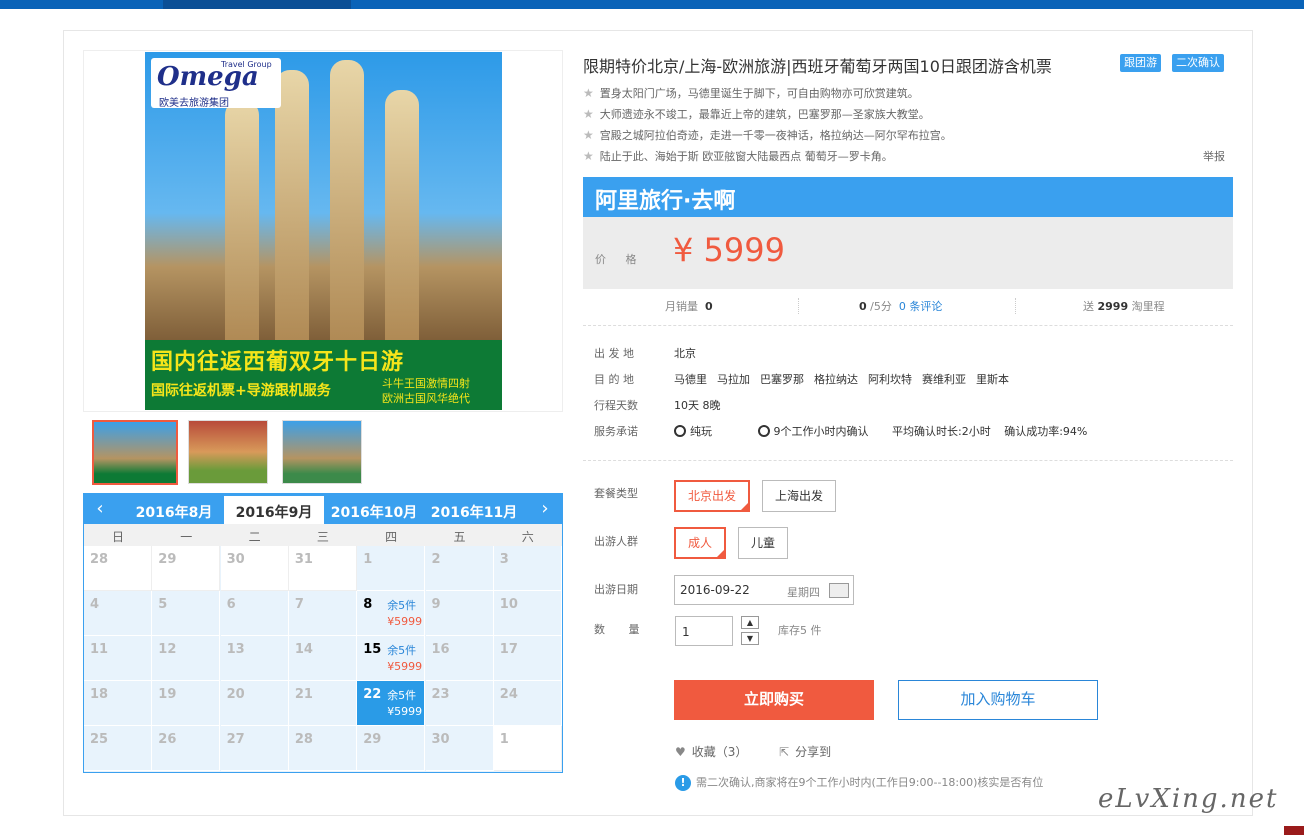  What do you see at coordinates (944, 379) in the screenshot?
I see `destination-item: 赛维利亚` at bounding box center [944, 379].